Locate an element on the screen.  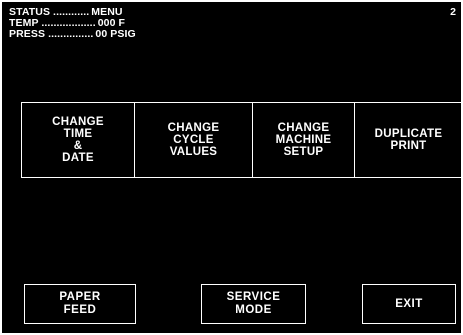
press-value: 00 PSIG is located at coordinates (115, 34).